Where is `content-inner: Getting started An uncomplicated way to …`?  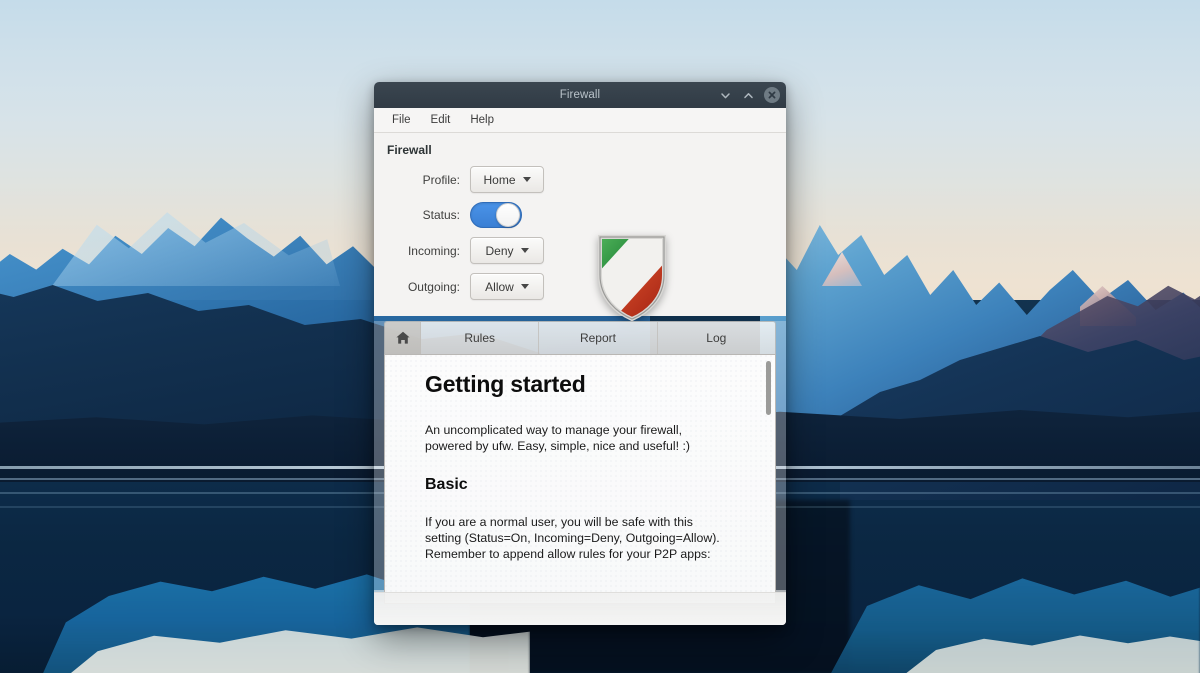 content-inner: Getting started An uncomplicated way to … is located at coordinates (580, 458).